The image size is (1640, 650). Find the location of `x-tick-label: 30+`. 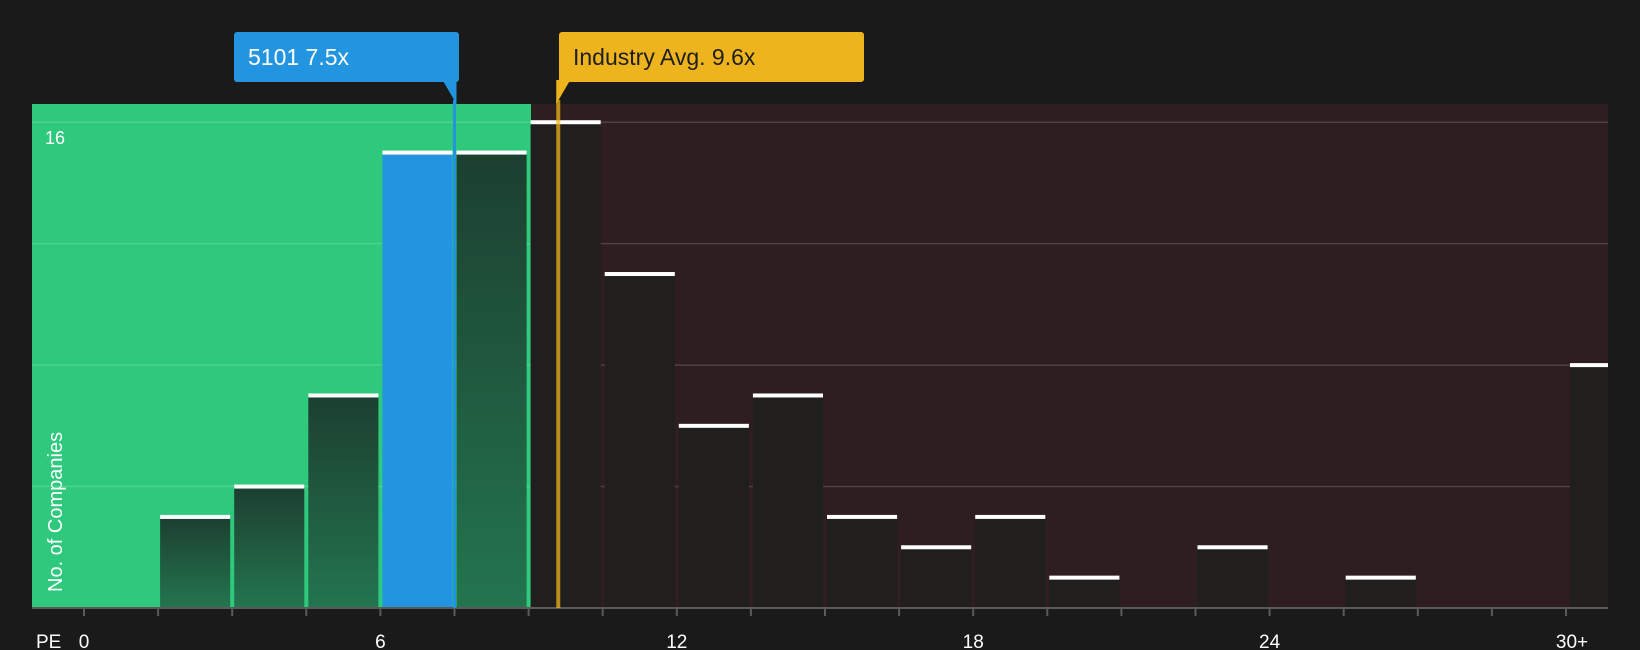

x-tick-label: 30+ is located at coordinates (1572, 641).